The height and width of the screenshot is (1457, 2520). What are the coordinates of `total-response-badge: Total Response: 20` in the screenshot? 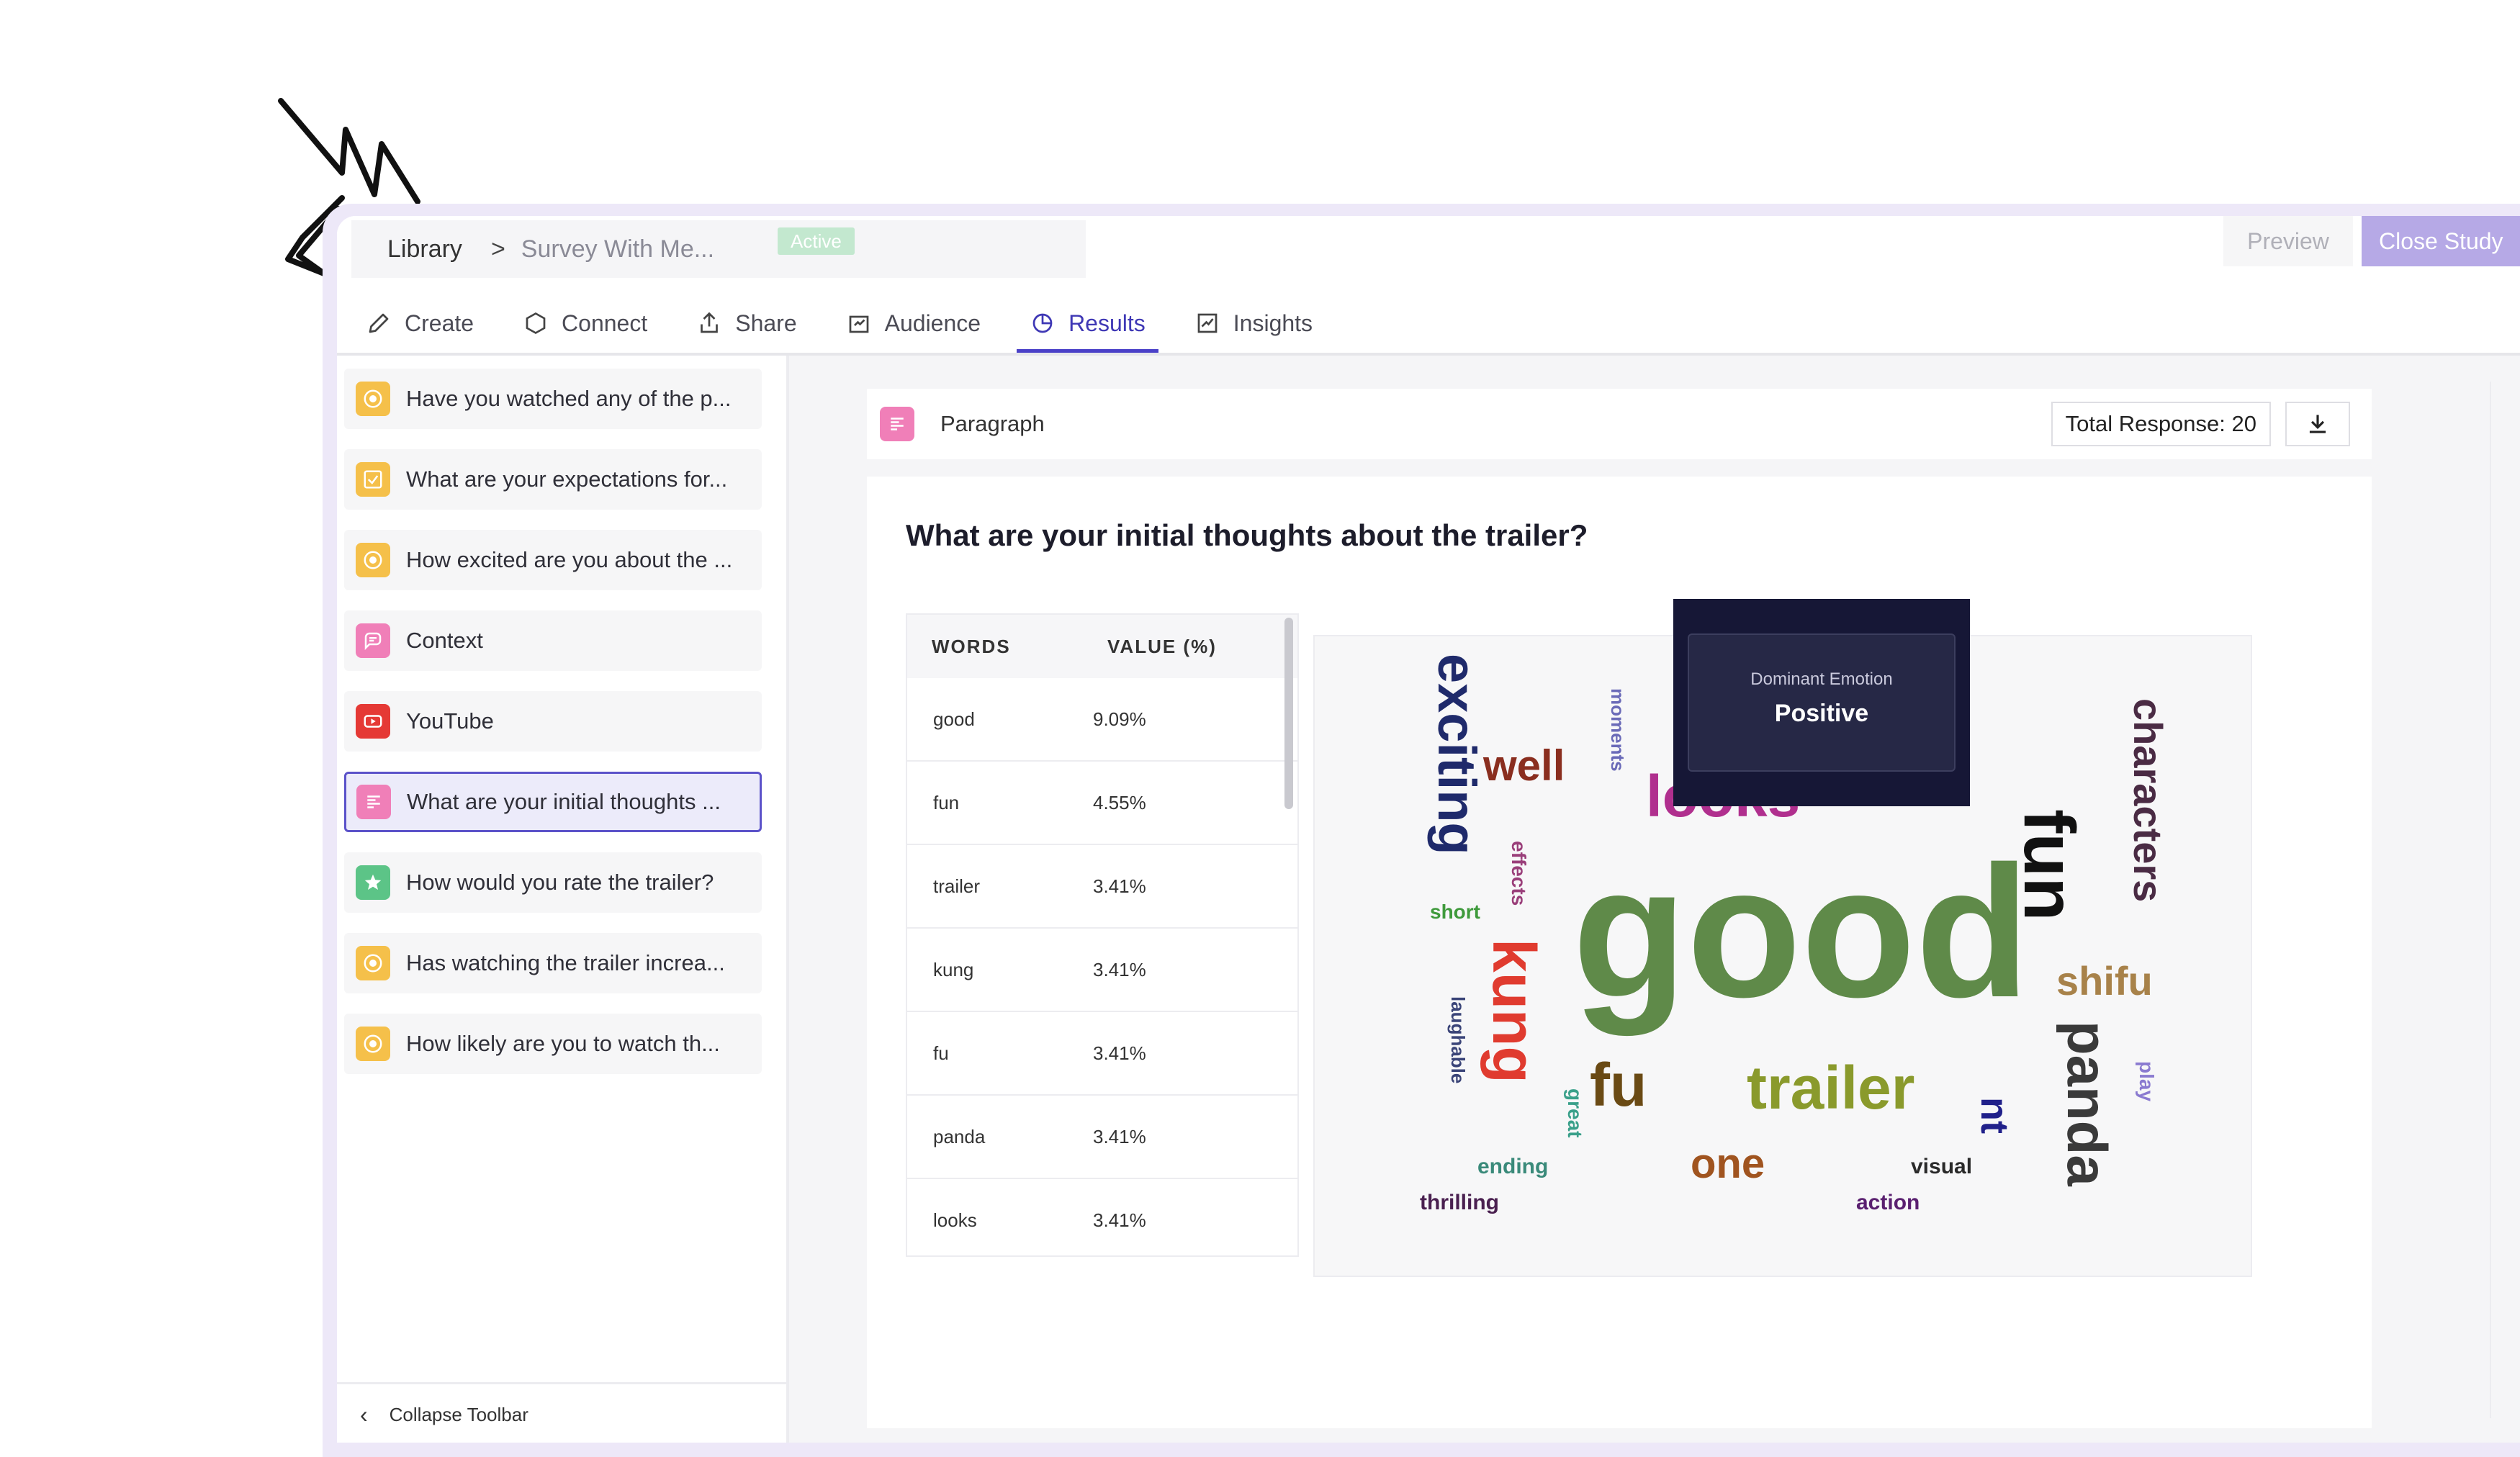 It's located at (2161, 424).